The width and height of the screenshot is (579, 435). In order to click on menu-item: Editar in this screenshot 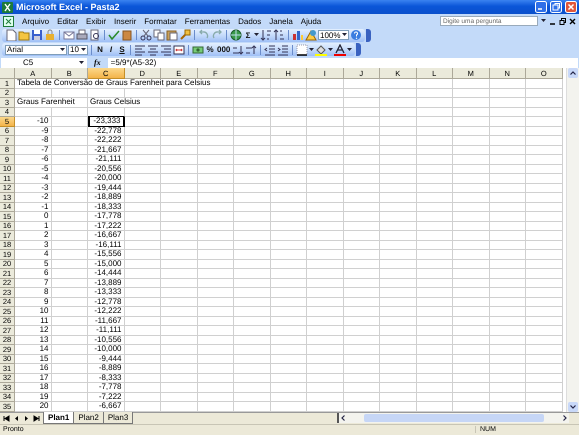, I will do `click(67, 21)`.